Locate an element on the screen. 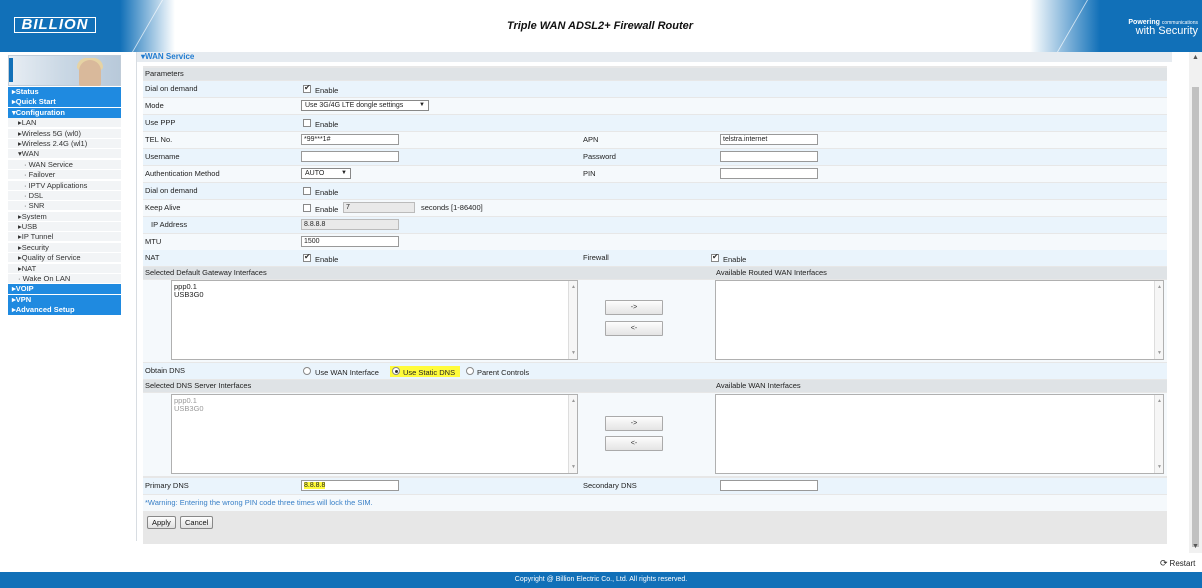 The image size is (1202, 588). sidebar-item: · Wake On LAN is located at coordinates (64, 279).